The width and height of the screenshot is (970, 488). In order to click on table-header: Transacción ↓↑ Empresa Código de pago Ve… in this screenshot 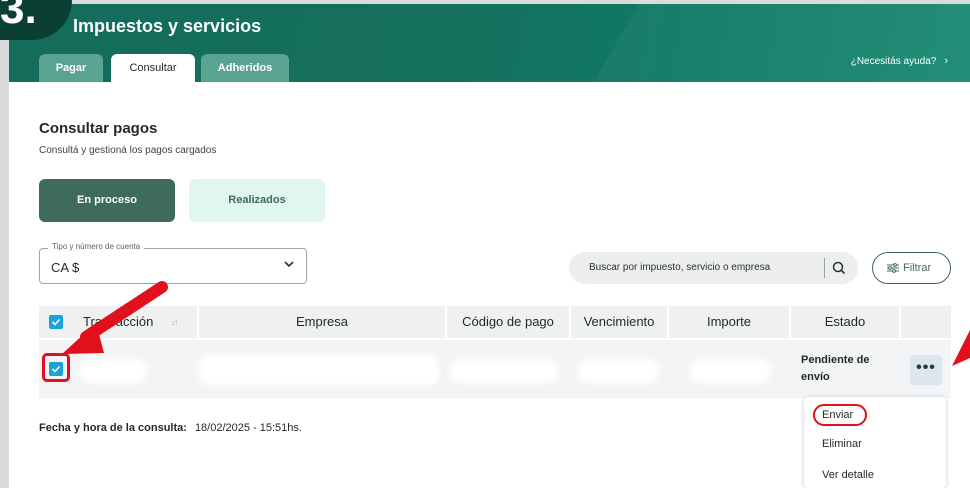, I will do `click(495, 322)`.